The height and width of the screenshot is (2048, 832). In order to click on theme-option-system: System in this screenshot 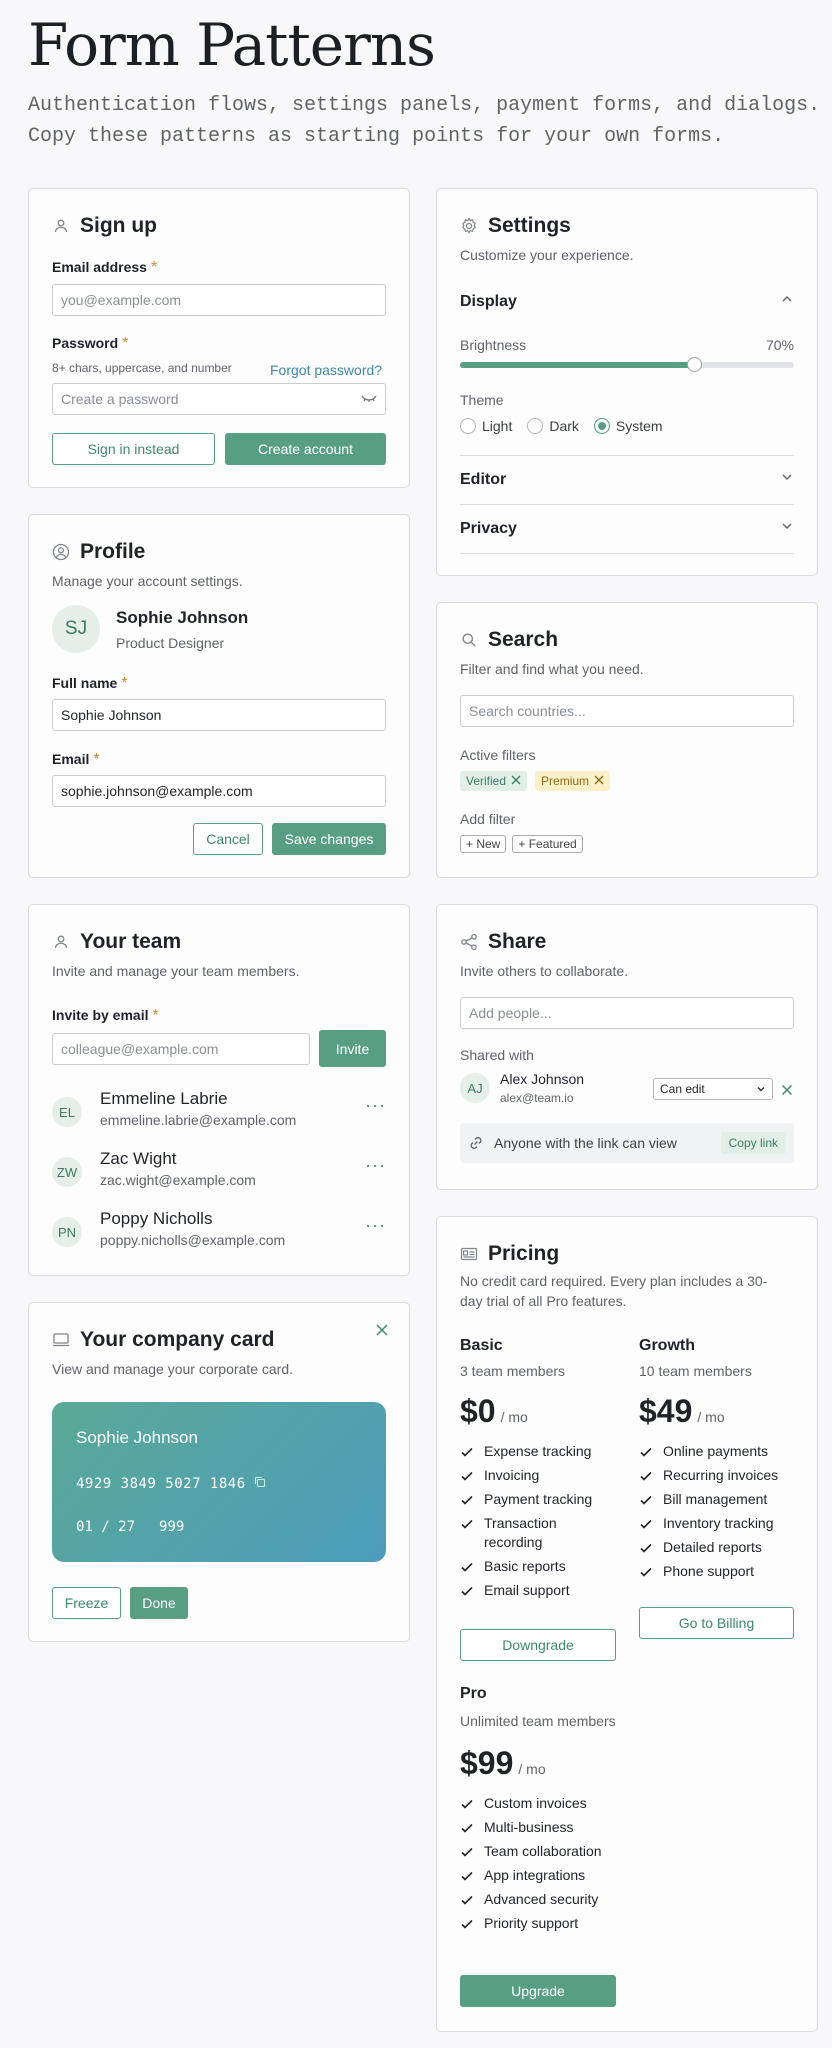, I will do `click(628, 426)`.